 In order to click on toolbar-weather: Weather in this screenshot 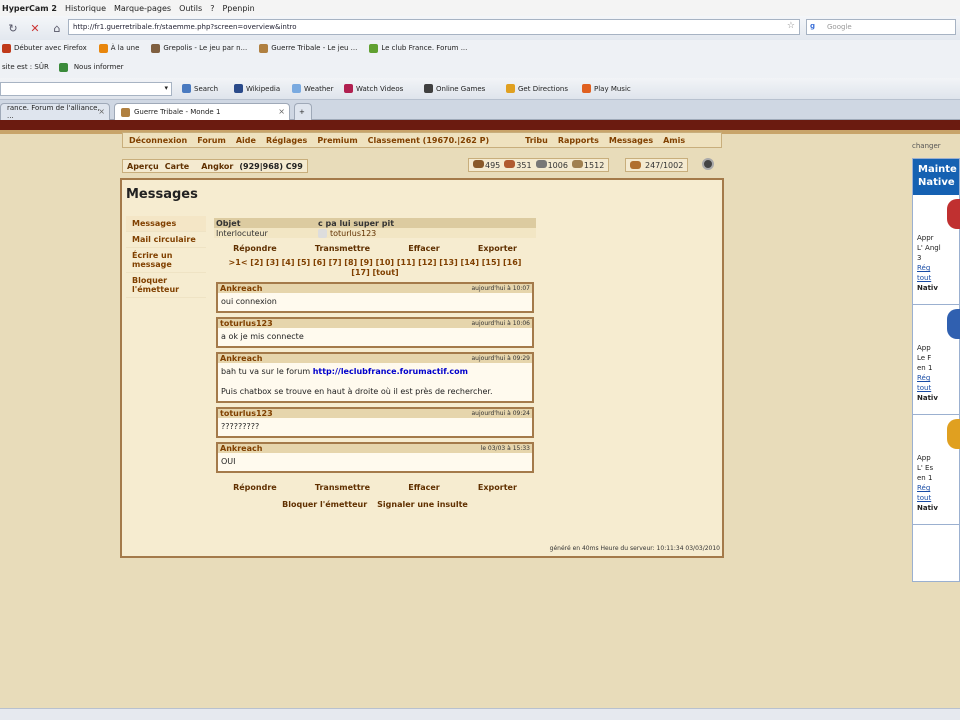, I will do `click(312, 88)`.